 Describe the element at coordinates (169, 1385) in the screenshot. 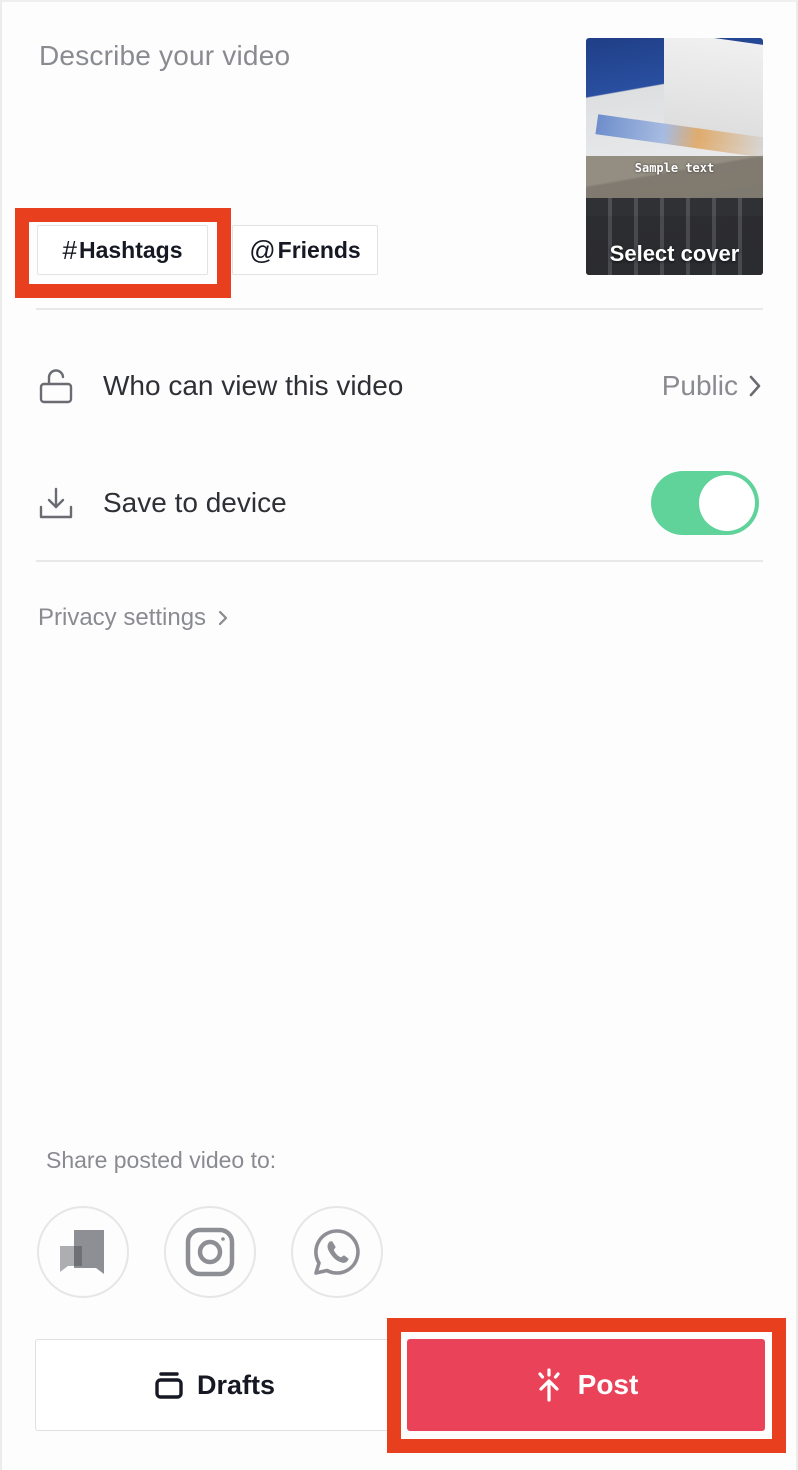

I see `drafts-icon` at that location.